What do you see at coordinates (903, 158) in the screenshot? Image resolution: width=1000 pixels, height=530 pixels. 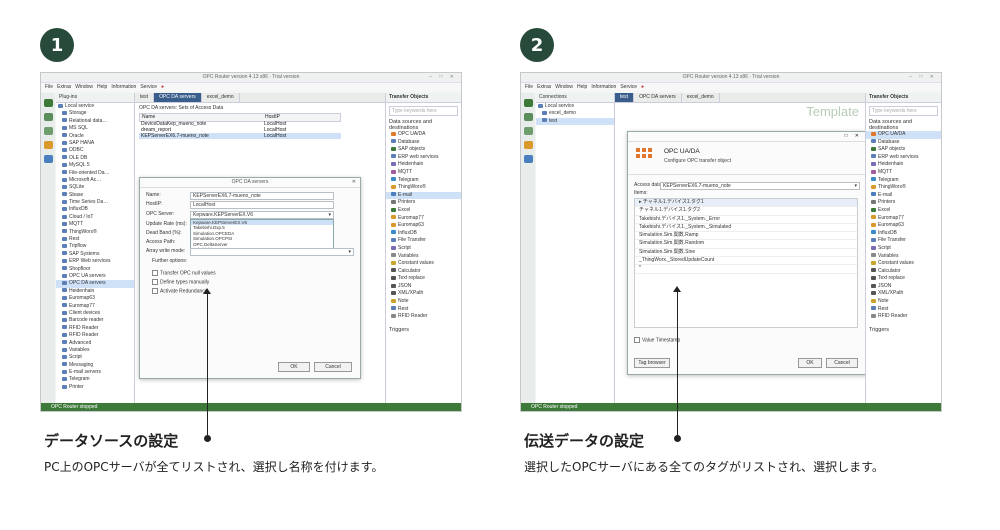 I see `transfer-object-item: ERP web services` at bounding box center [903, 158].